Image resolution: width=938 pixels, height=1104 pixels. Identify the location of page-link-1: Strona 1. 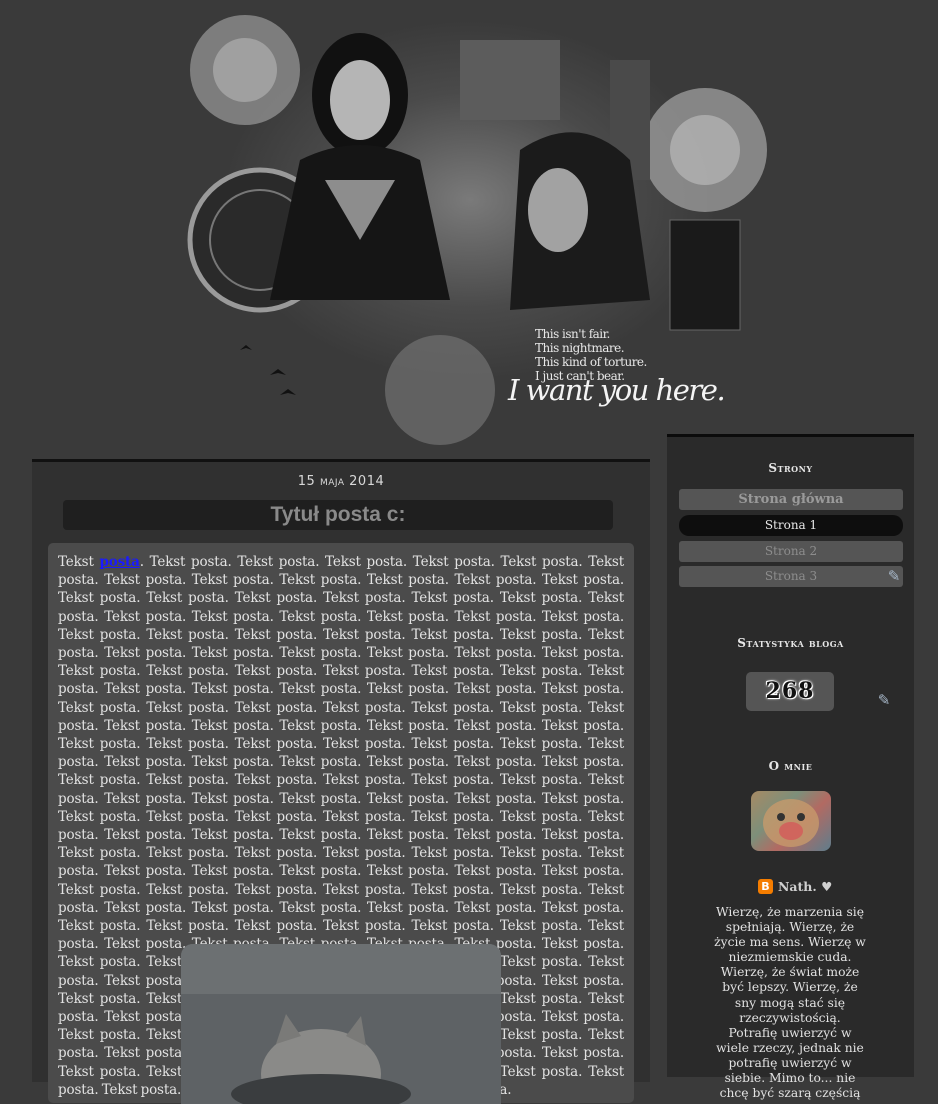
(791, 525).